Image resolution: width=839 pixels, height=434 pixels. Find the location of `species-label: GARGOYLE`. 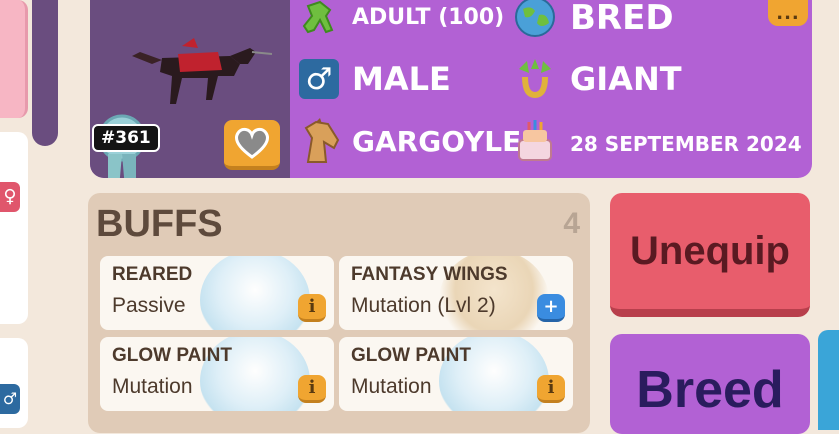

species-label: GARGOYLE is located at coordinates (437, 141).